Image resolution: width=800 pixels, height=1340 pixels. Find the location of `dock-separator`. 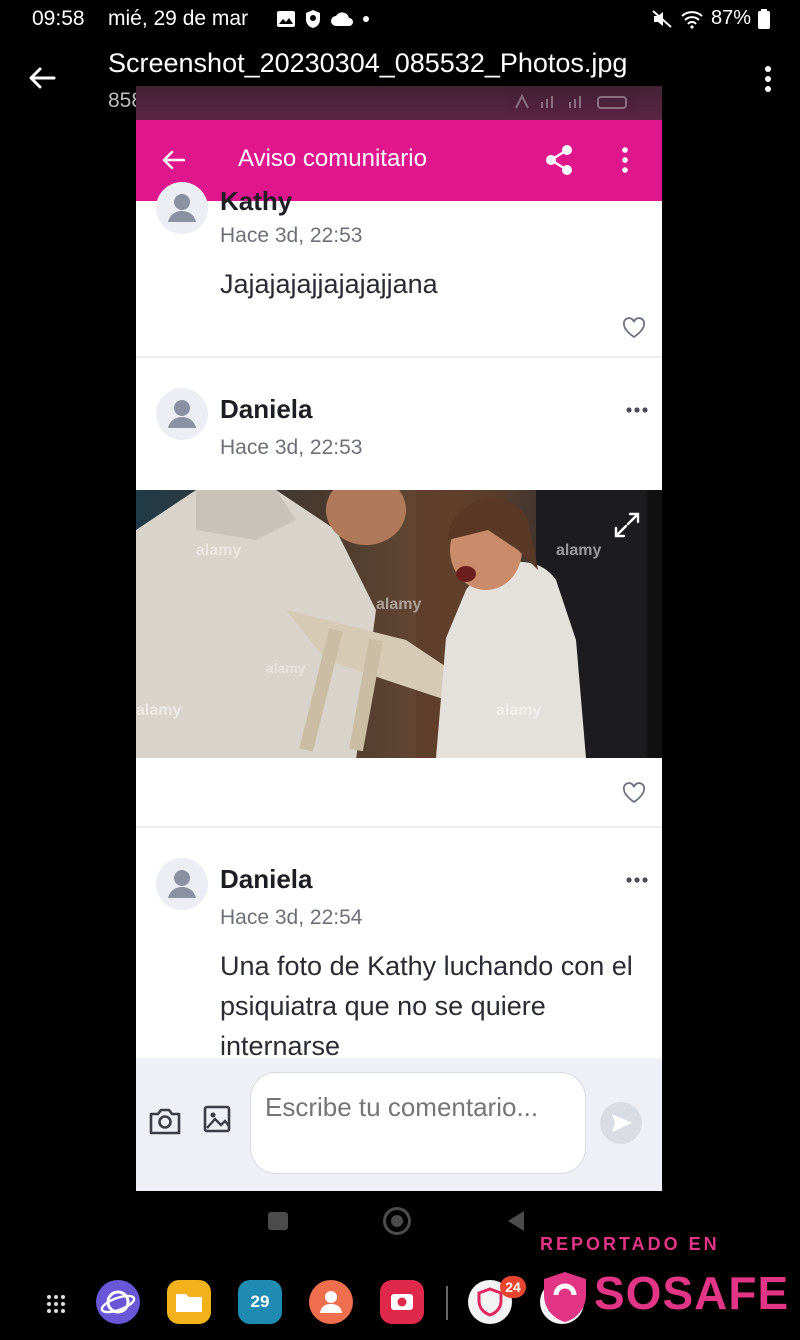

dock-separator is located at coordinates (447, 1303).